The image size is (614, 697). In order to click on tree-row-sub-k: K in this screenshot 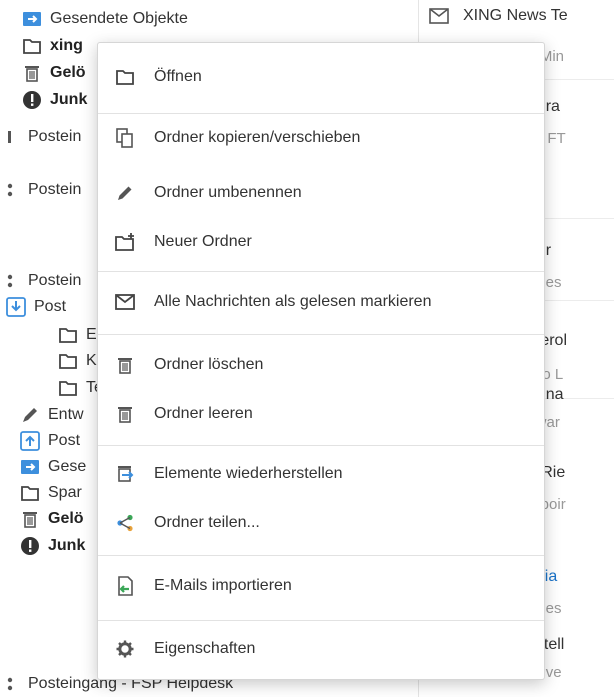, I will do `click(77, 361)`.